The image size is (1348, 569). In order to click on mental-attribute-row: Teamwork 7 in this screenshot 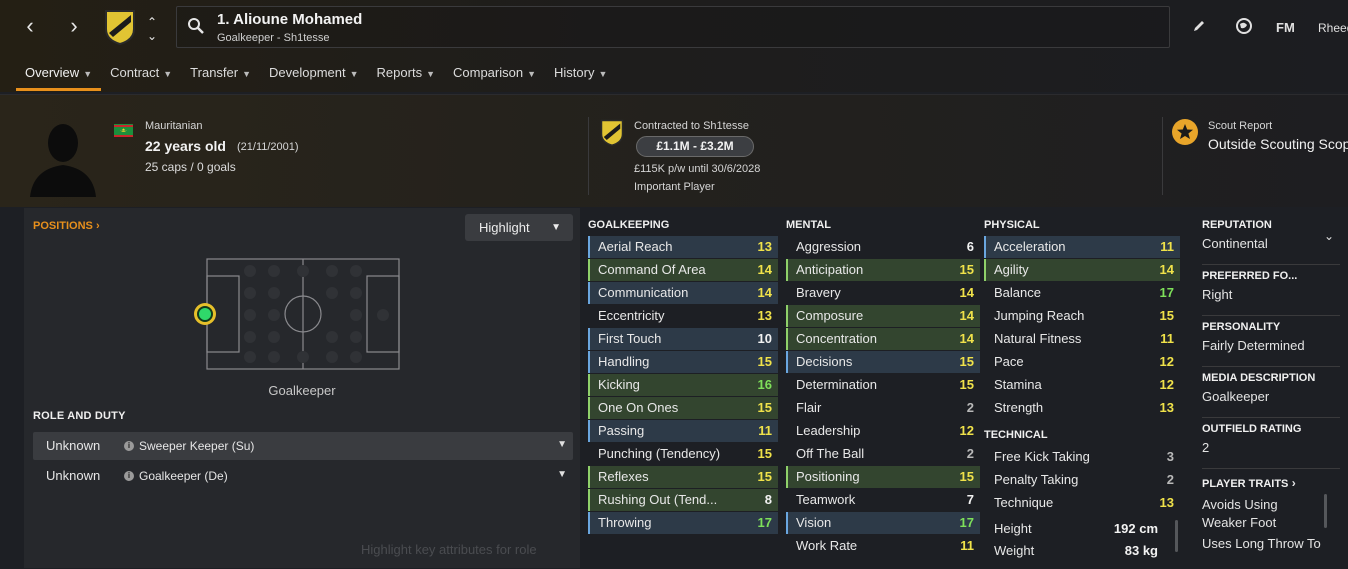, I will do `click(883, 500)`.